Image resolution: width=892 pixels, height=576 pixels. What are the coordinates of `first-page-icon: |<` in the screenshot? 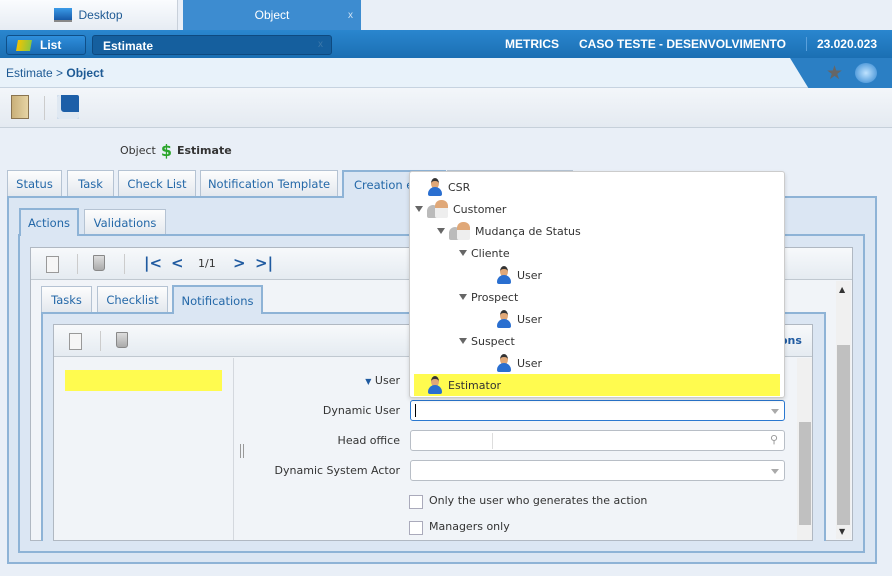 It's located at (153, 263).